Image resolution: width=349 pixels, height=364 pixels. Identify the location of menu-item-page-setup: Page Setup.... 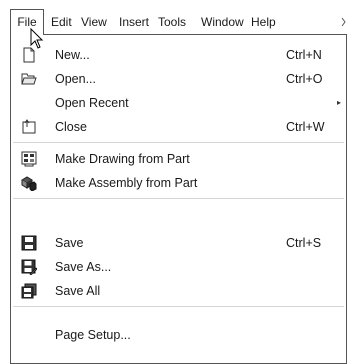
(178, 335).